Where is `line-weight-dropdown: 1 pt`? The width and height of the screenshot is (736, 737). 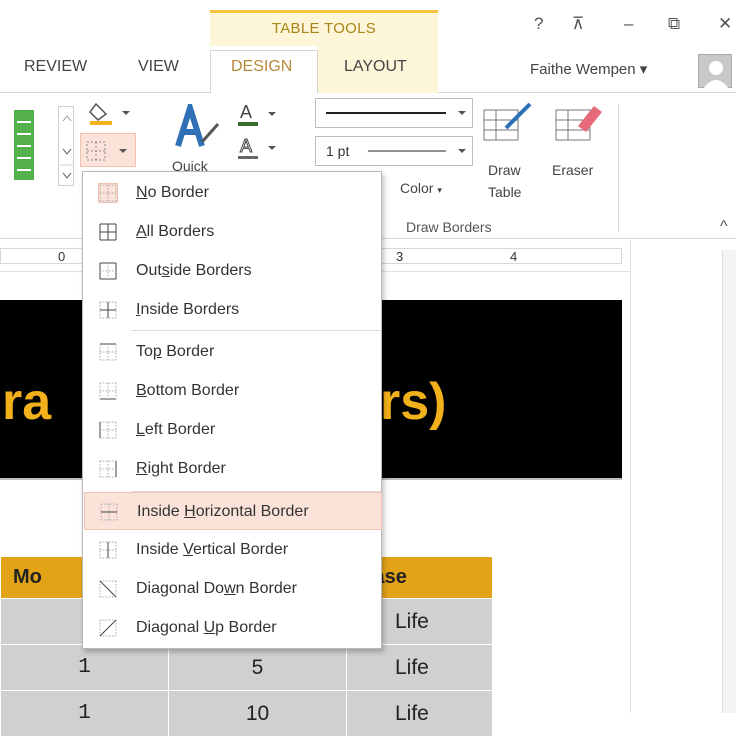
line-weight-dropdown: 1 pt is located at coordinates (394, 151).